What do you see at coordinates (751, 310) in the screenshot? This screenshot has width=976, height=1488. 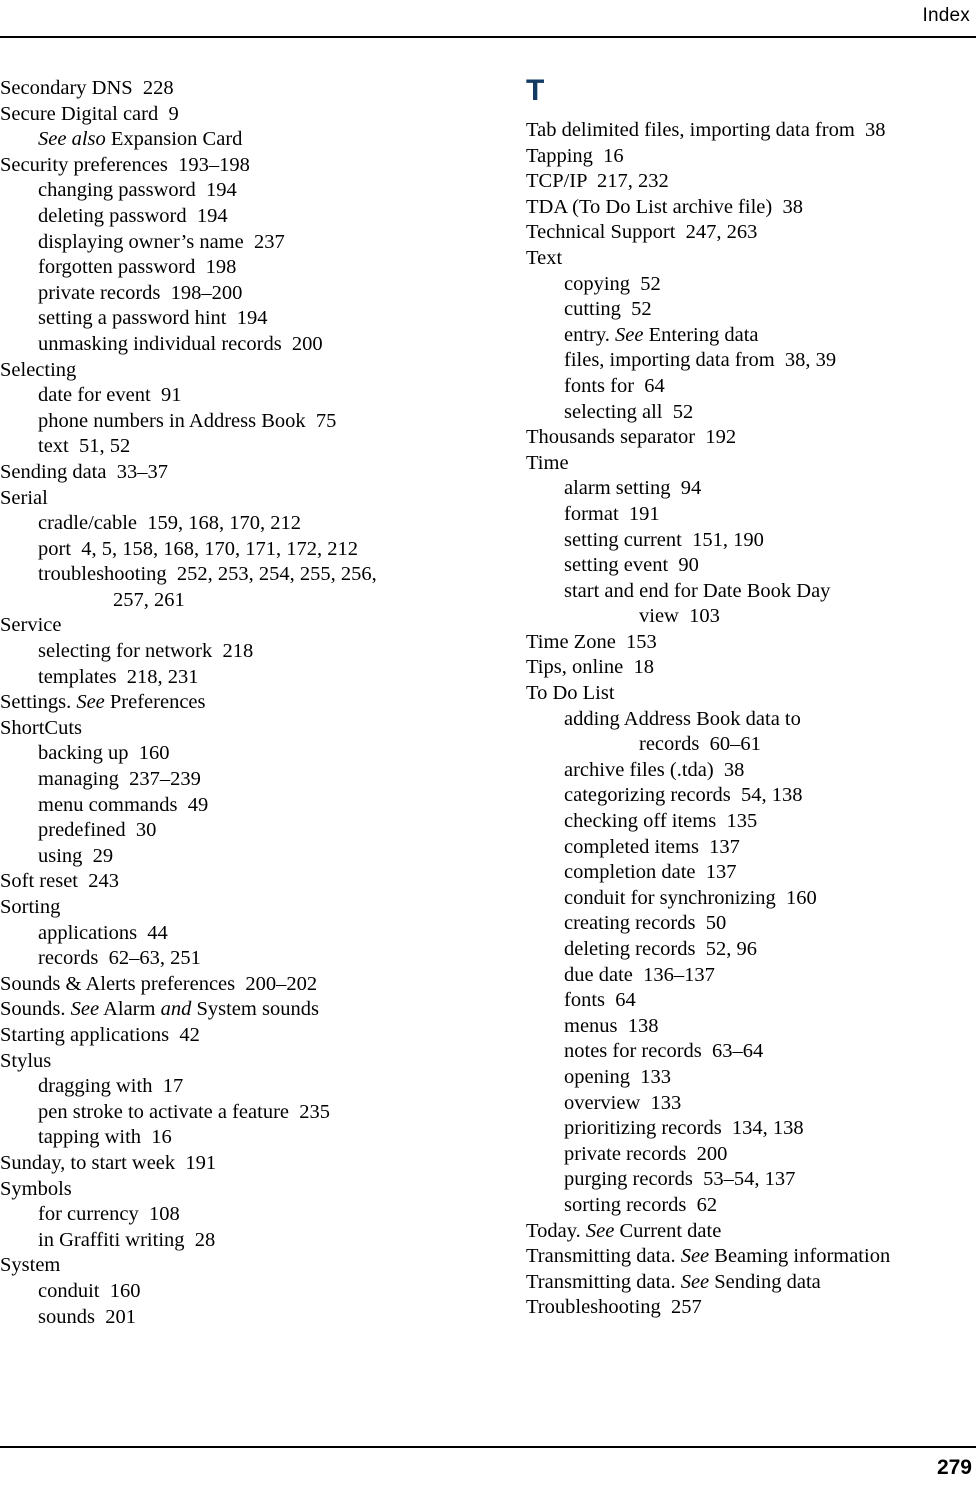 I see `index-subentry: cutting 52` at bounding box center [751, 310].